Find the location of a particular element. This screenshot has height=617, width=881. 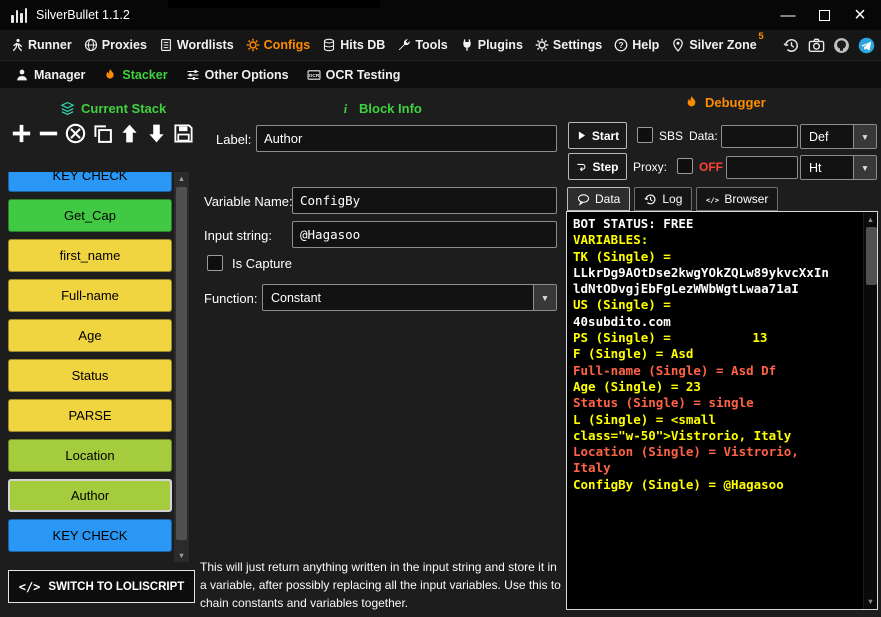

tab-label: Log is located at coordinates (672, 199).